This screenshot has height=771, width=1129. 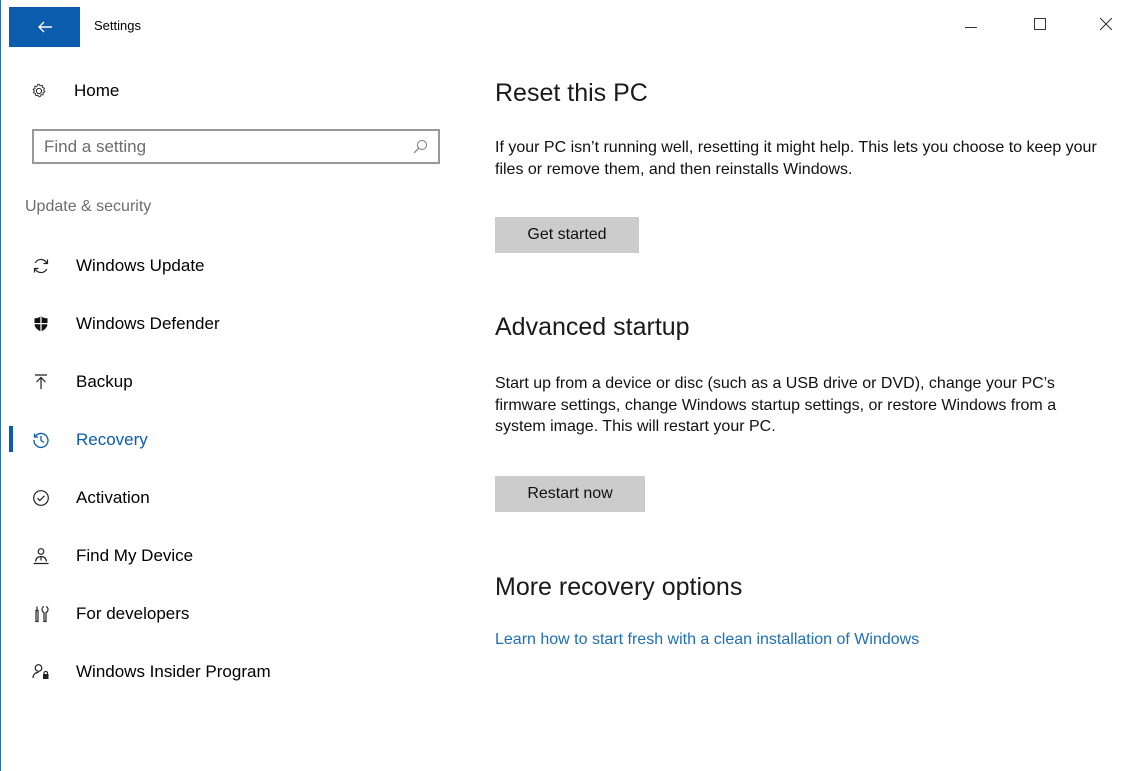 I want to click on maximize-icon, so click(x=1040, y=23).